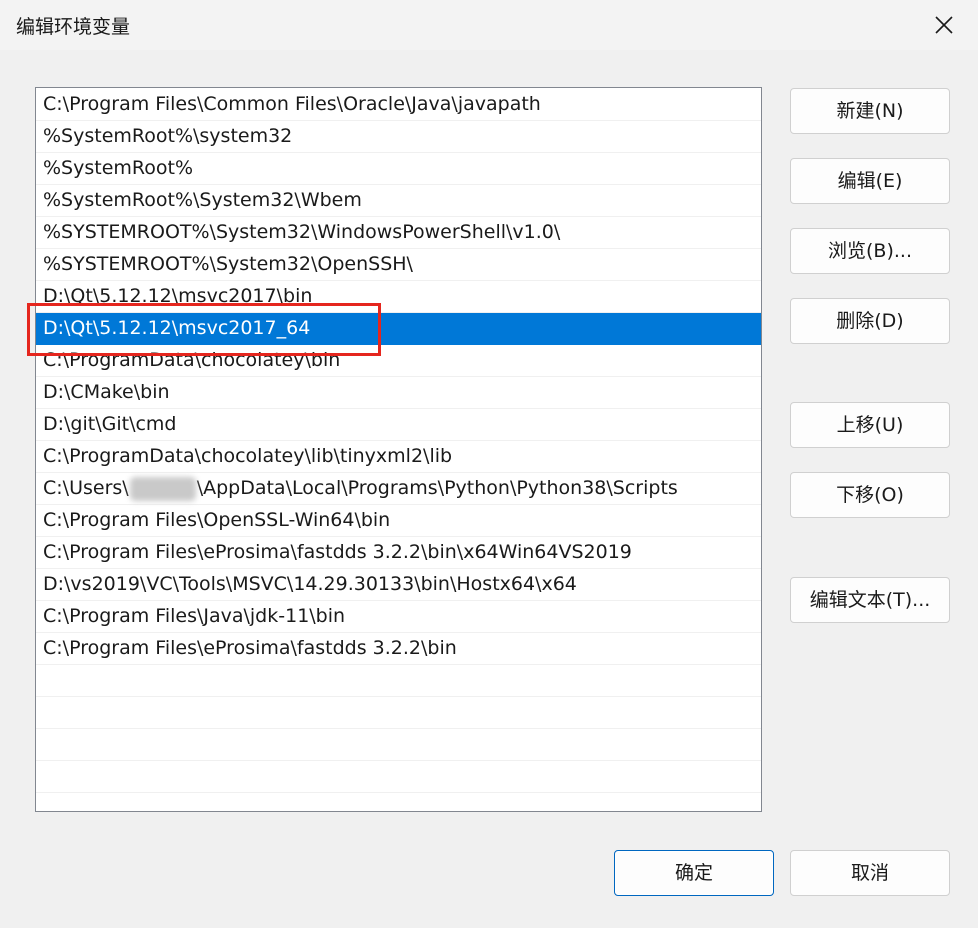 This screenshot has height=928, width=978. Describe the element at coordinates (162, 488) in the screenshot. I see `redacted-username` at that location.